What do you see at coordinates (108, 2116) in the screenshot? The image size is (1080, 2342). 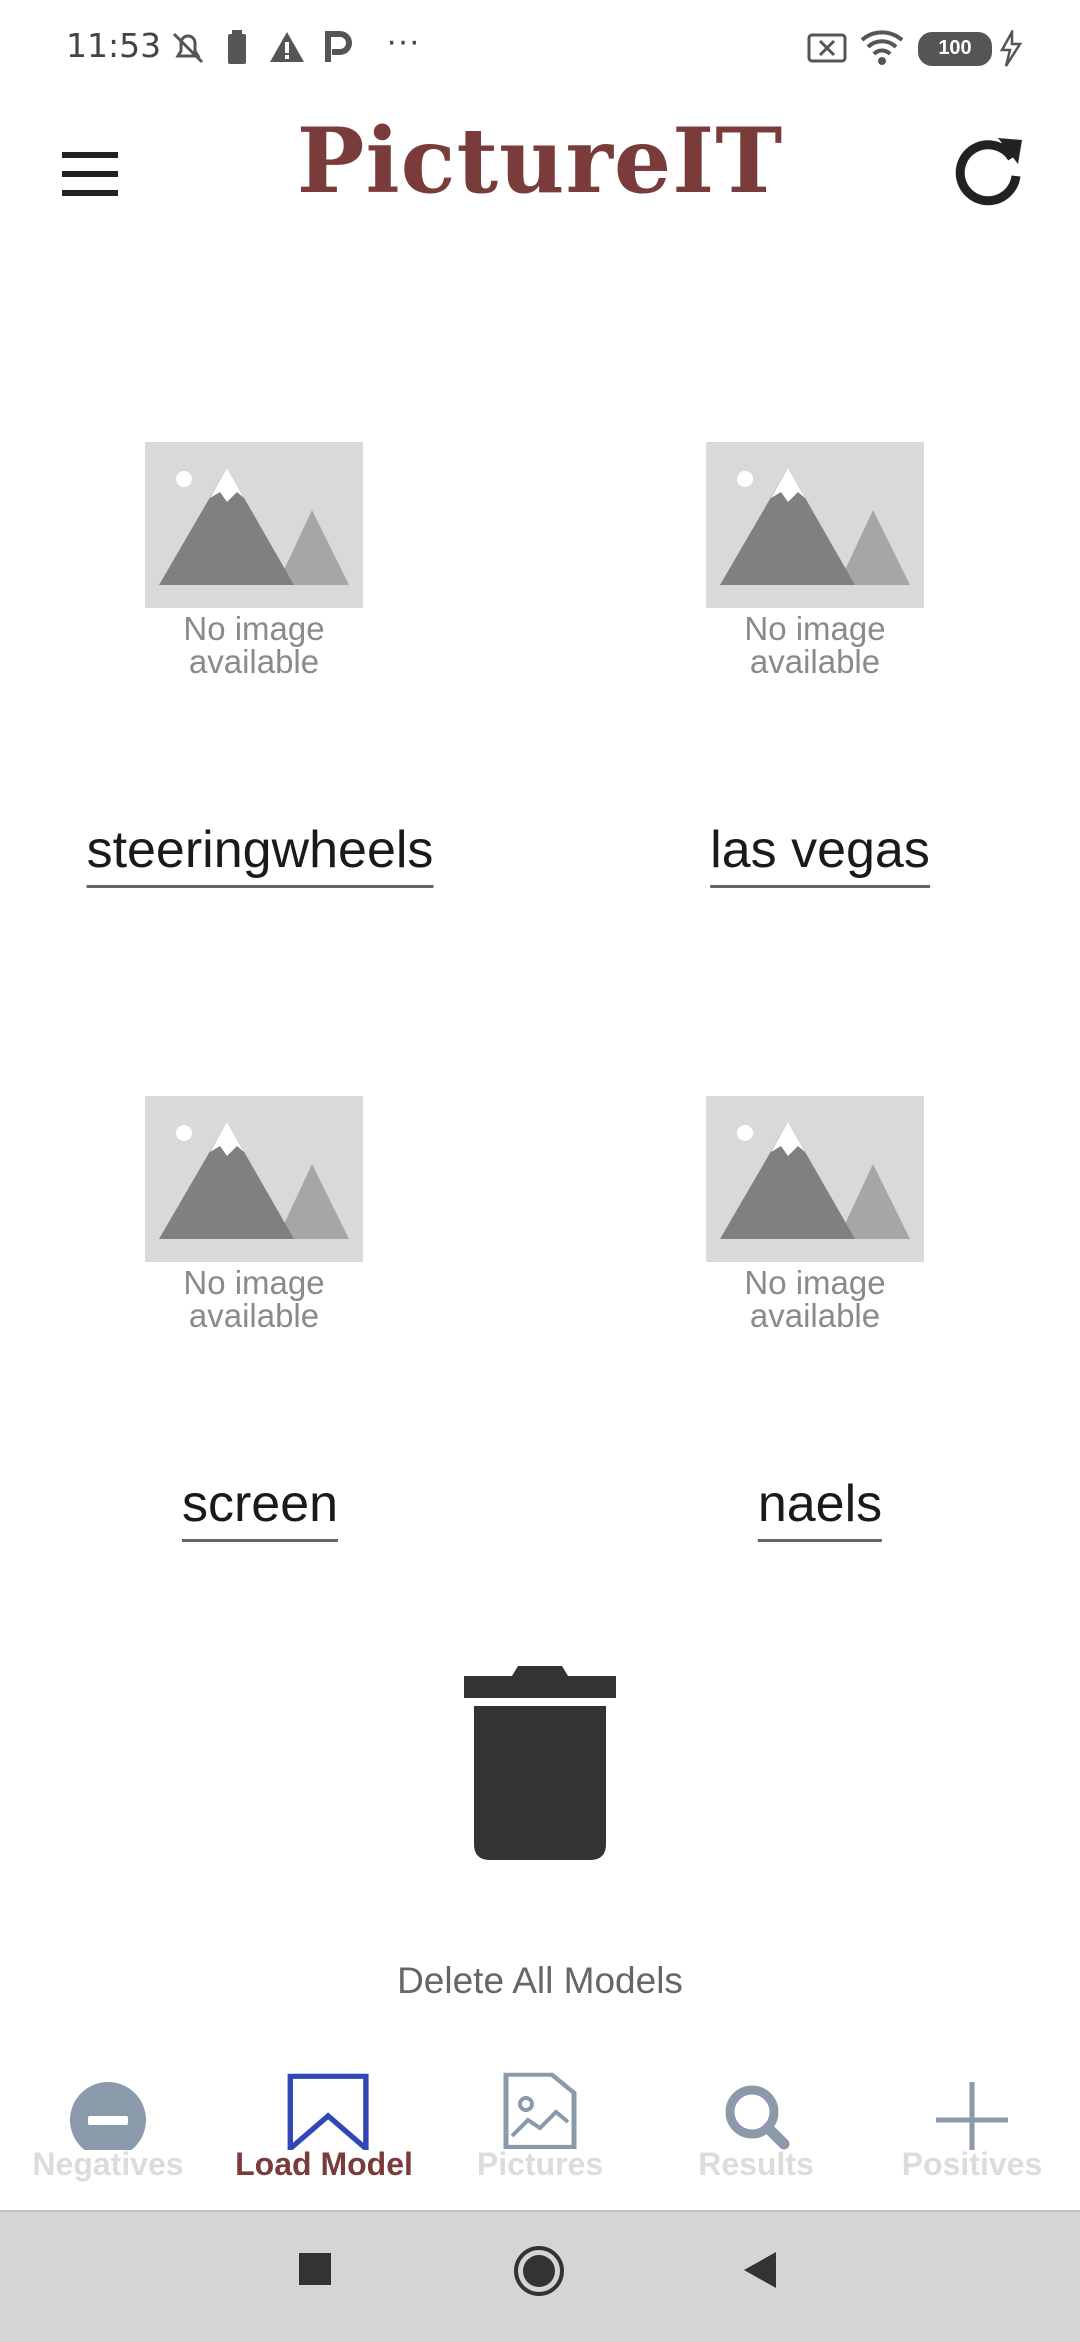 I see `minus-circle-icon` at bounding box center [108, 2116].